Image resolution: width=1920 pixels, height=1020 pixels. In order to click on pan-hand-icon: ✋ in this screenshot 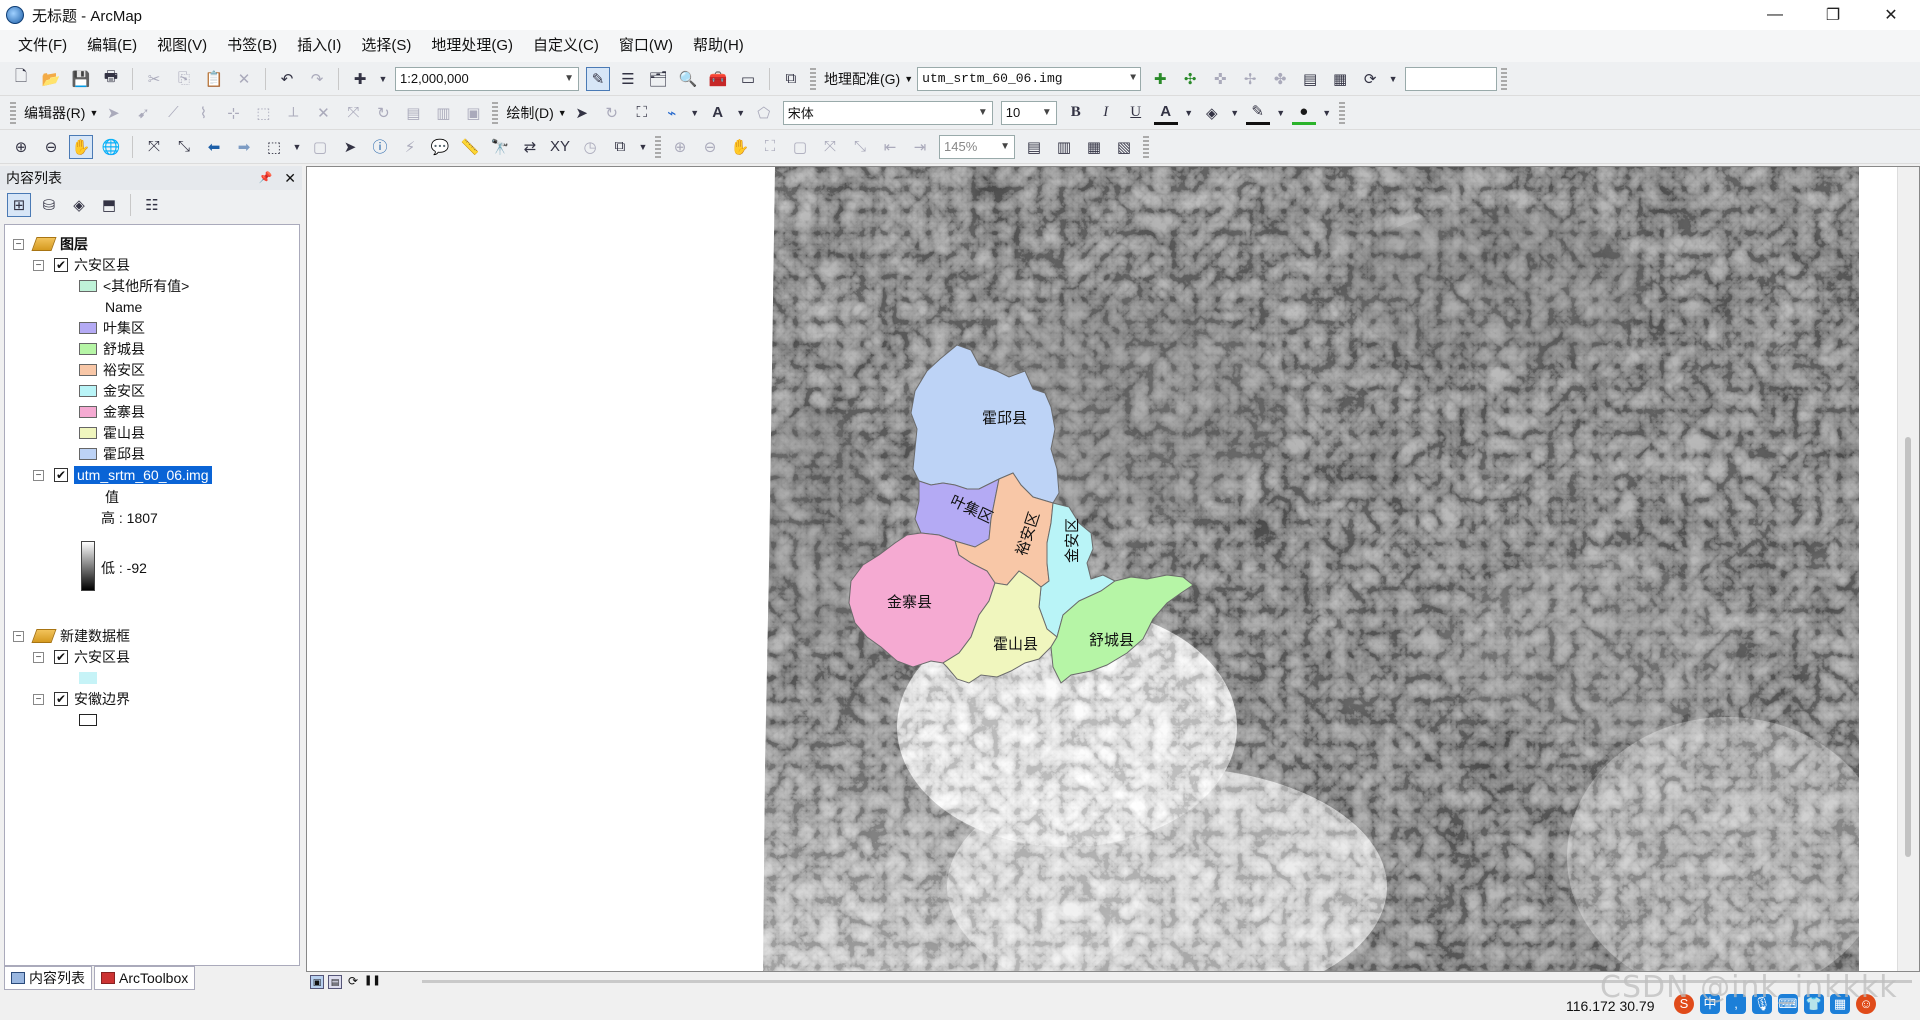, I will do `click(81, 146)`.